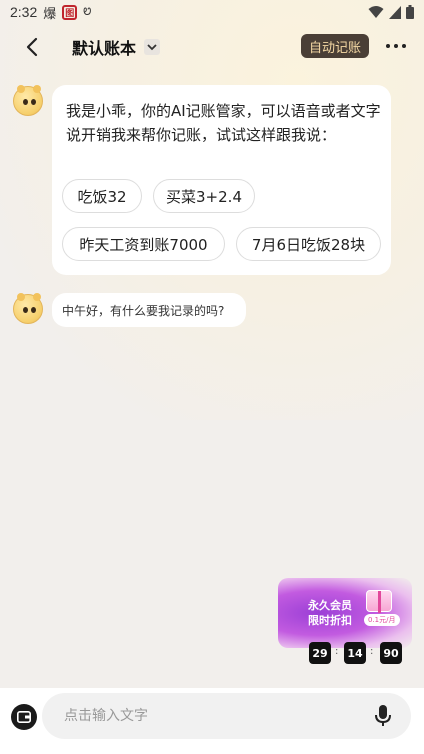 This screenshot has height=754, width=424. Describe the element at coordinates (102, 196) in the screenshot. I see `suggestion-chip: 吃饭32` at that location.